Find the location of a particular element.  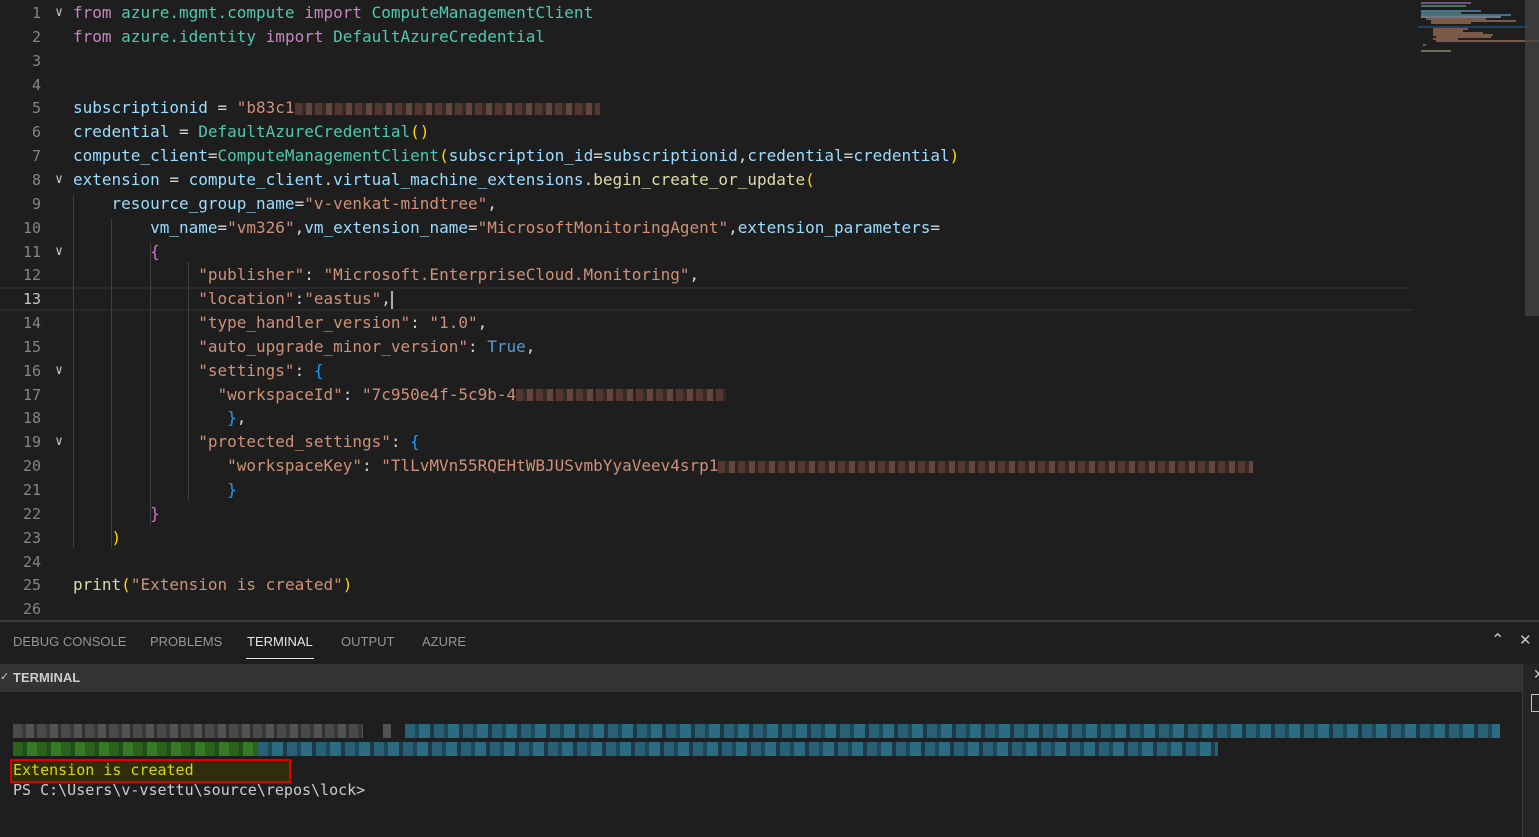

code-line: 24 is located at coordinates (706, 562).